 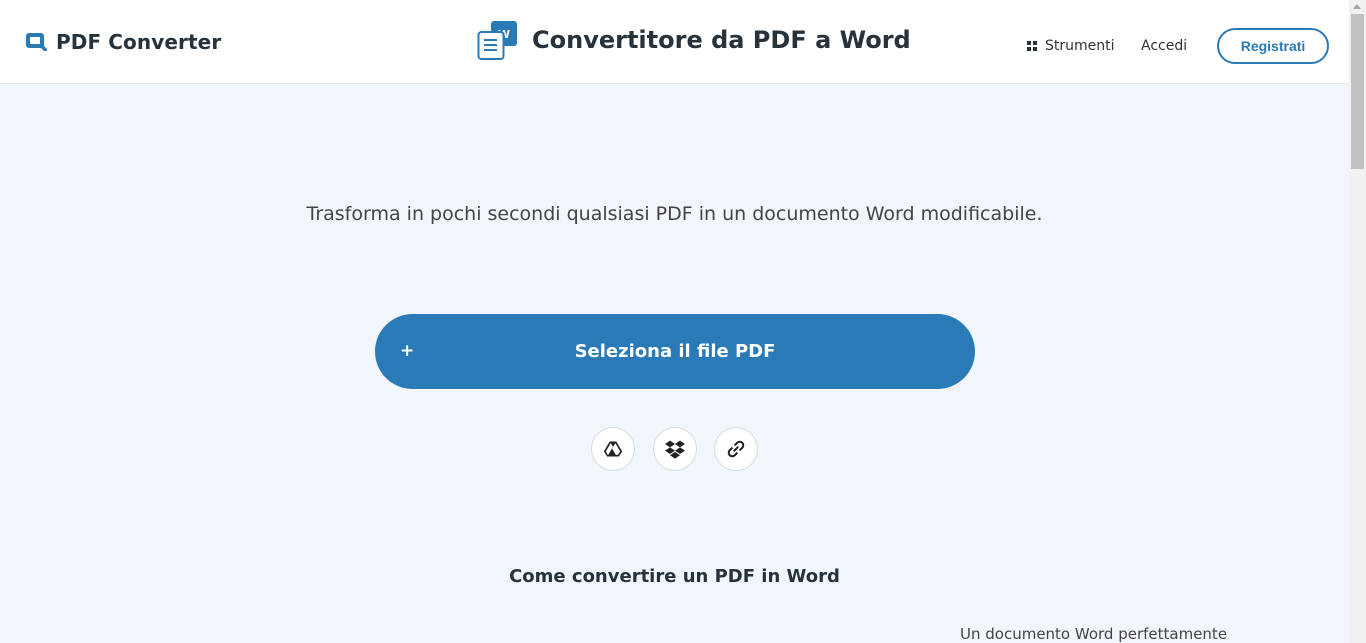 I want to click on scroll-thumb, so click(x=1357, y=91).